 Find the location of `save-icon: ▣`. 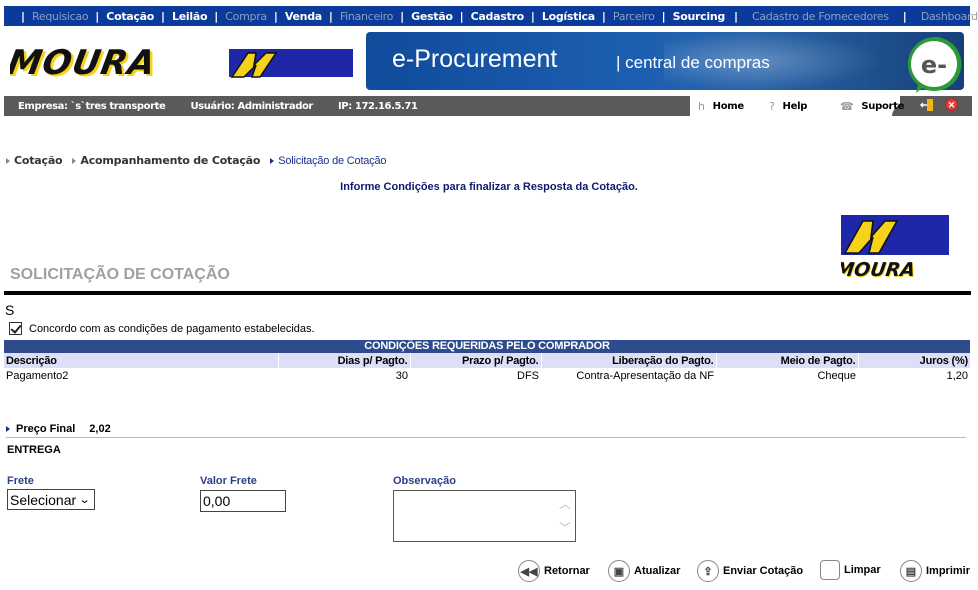

save-icon: ▣ is located at coordinates (619, 571).